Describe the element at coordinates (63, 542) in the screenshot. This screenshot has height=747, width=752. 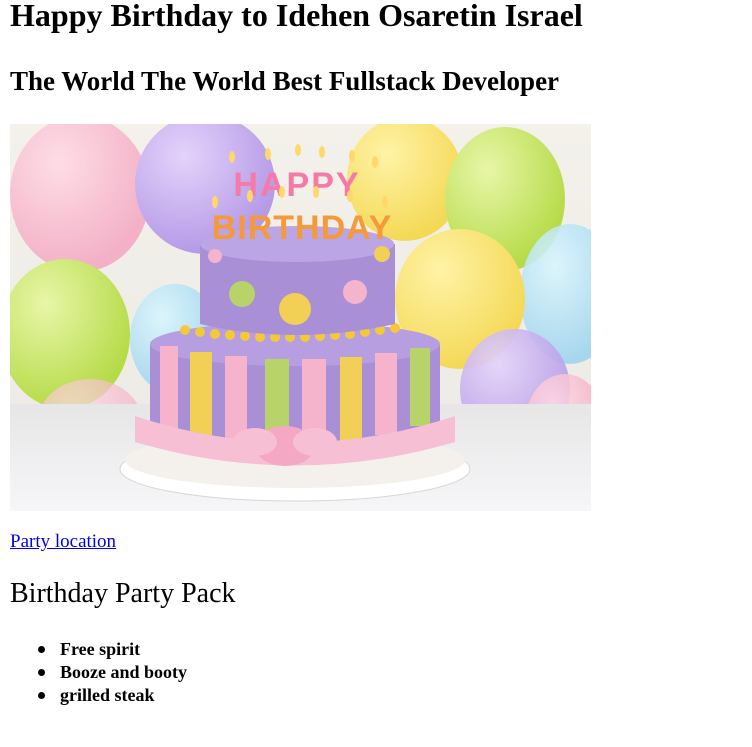
I see `party-location-link: Party location` at that location.